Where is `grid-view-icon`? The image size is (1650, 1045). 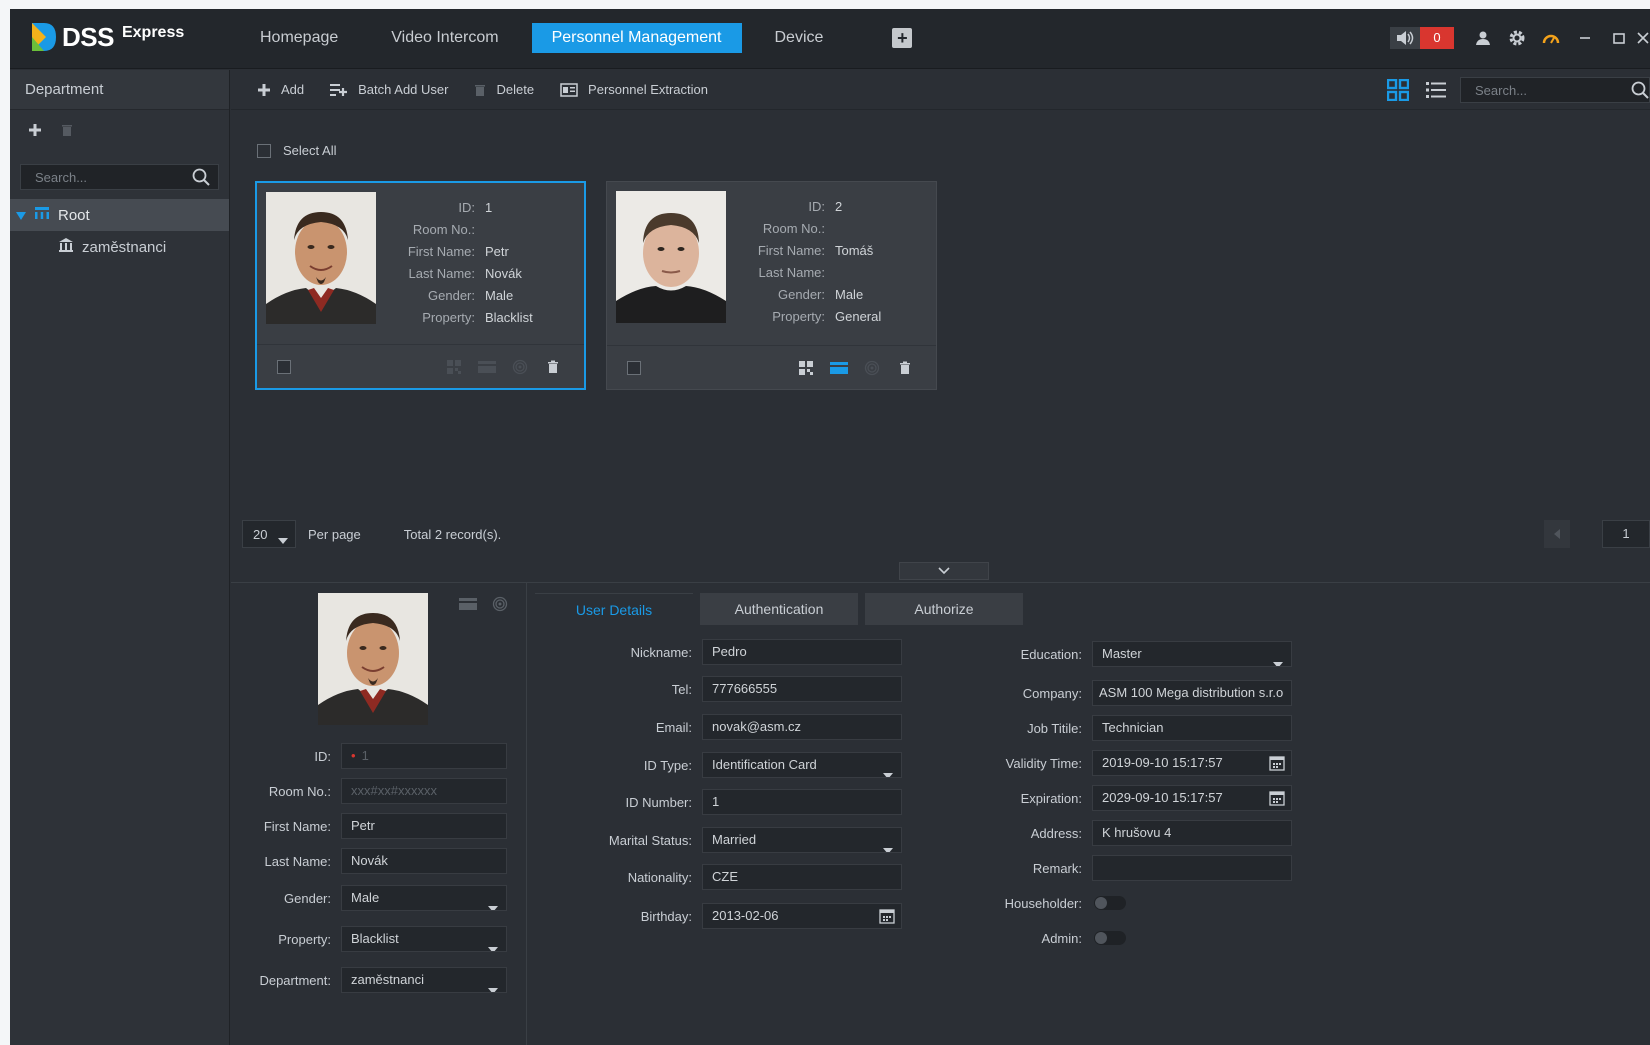 grid-view-icon is located at coordinates (1398, 90).